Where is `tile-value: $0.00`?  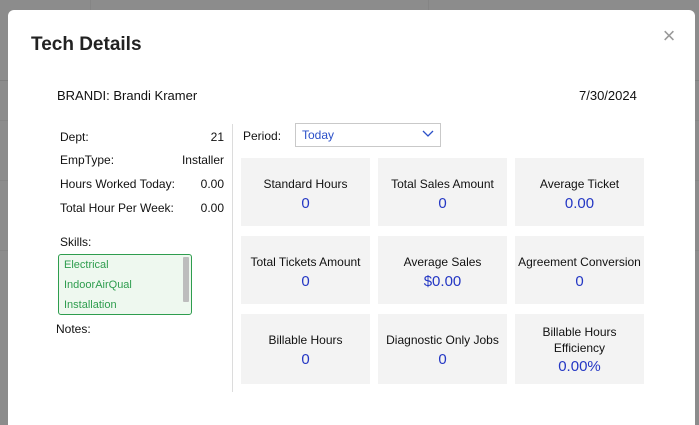
tile-value: $0.00 is located at coordinates (442, 281).